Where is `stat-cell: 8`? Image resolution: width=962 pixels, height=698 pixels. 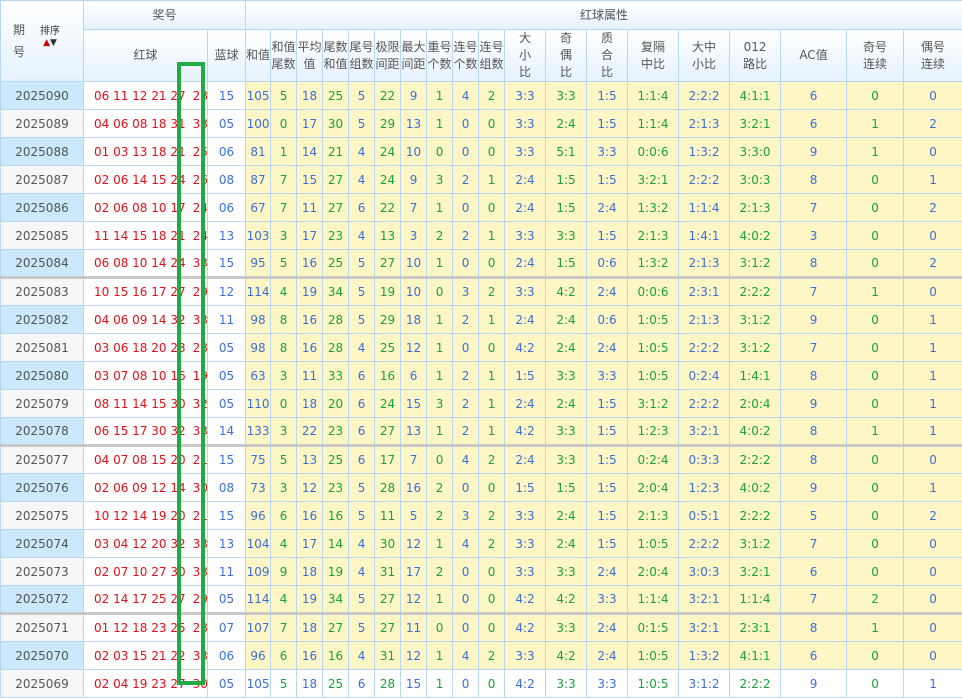 stat-cell: 8 is located at coordinates (814, 460).